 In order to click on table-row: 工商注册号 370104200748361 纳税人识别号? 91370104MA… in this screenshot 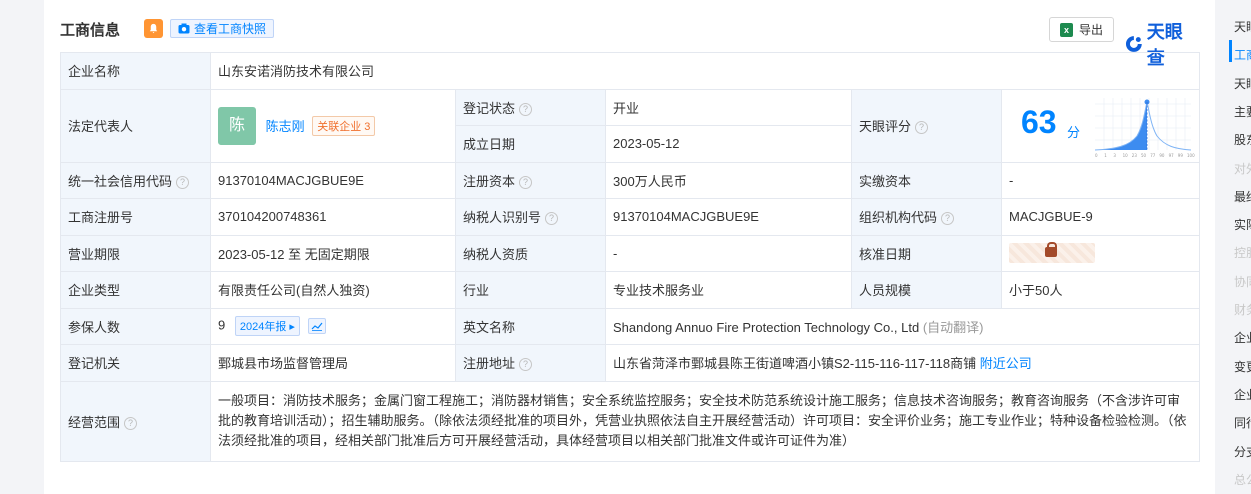, I will do `click(630, 217)`.